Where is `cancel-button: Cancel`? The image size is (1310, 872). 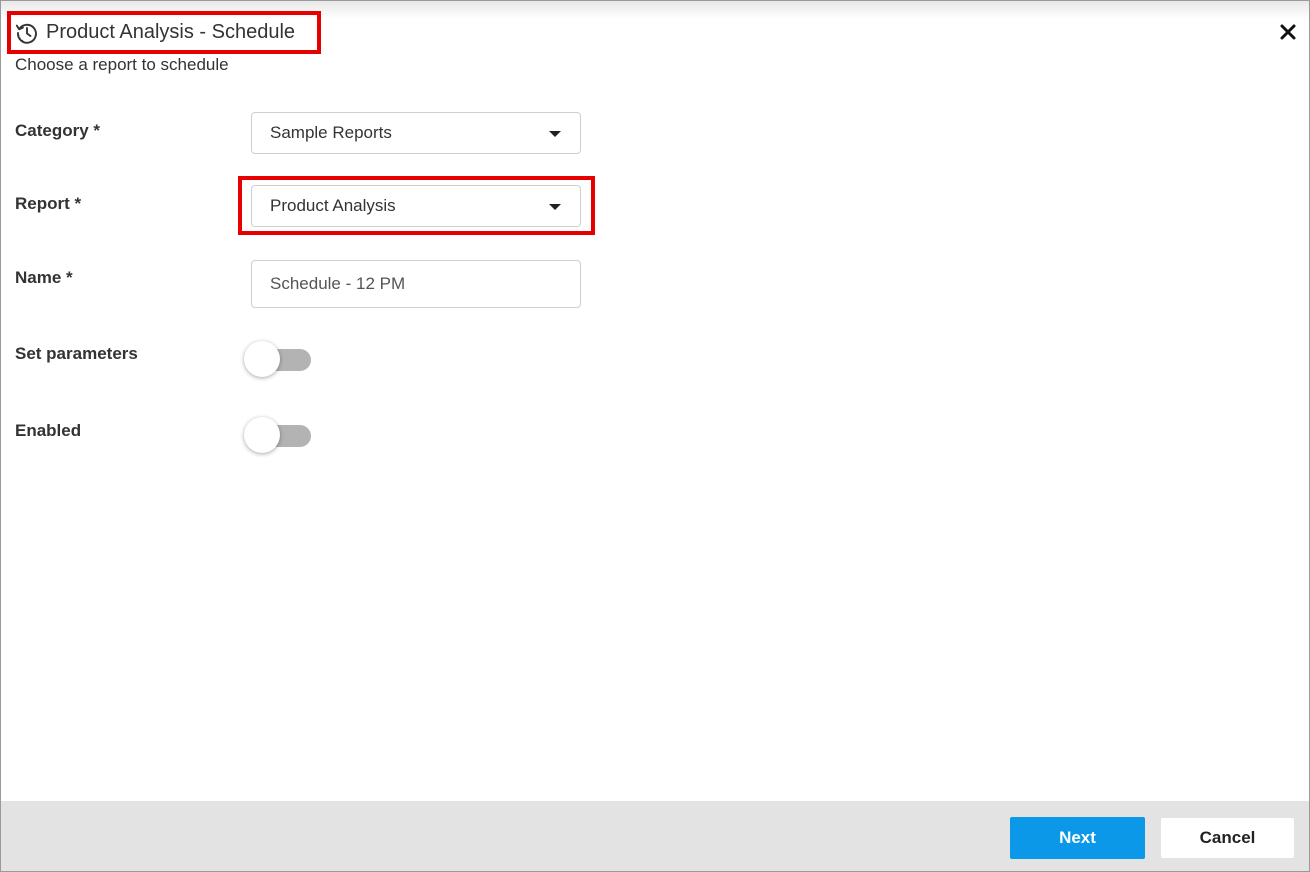
cancel-button: Cancel is located at coordinates (1227, 838).